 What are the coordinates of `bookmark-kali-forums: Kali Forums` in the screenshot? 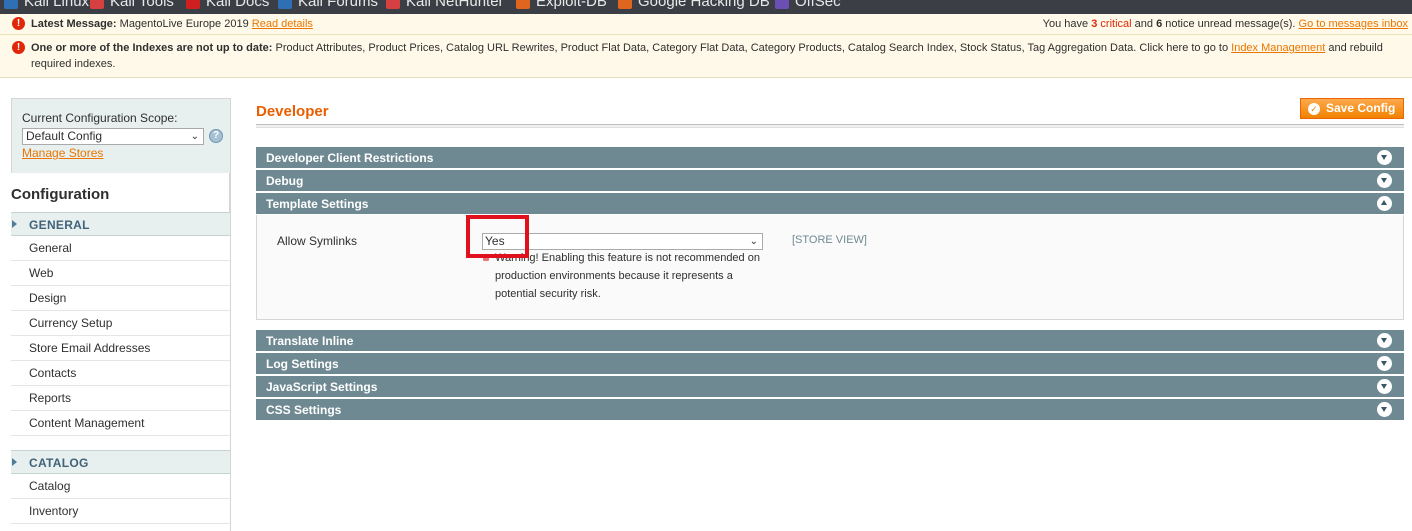 It's located at (328, 5).